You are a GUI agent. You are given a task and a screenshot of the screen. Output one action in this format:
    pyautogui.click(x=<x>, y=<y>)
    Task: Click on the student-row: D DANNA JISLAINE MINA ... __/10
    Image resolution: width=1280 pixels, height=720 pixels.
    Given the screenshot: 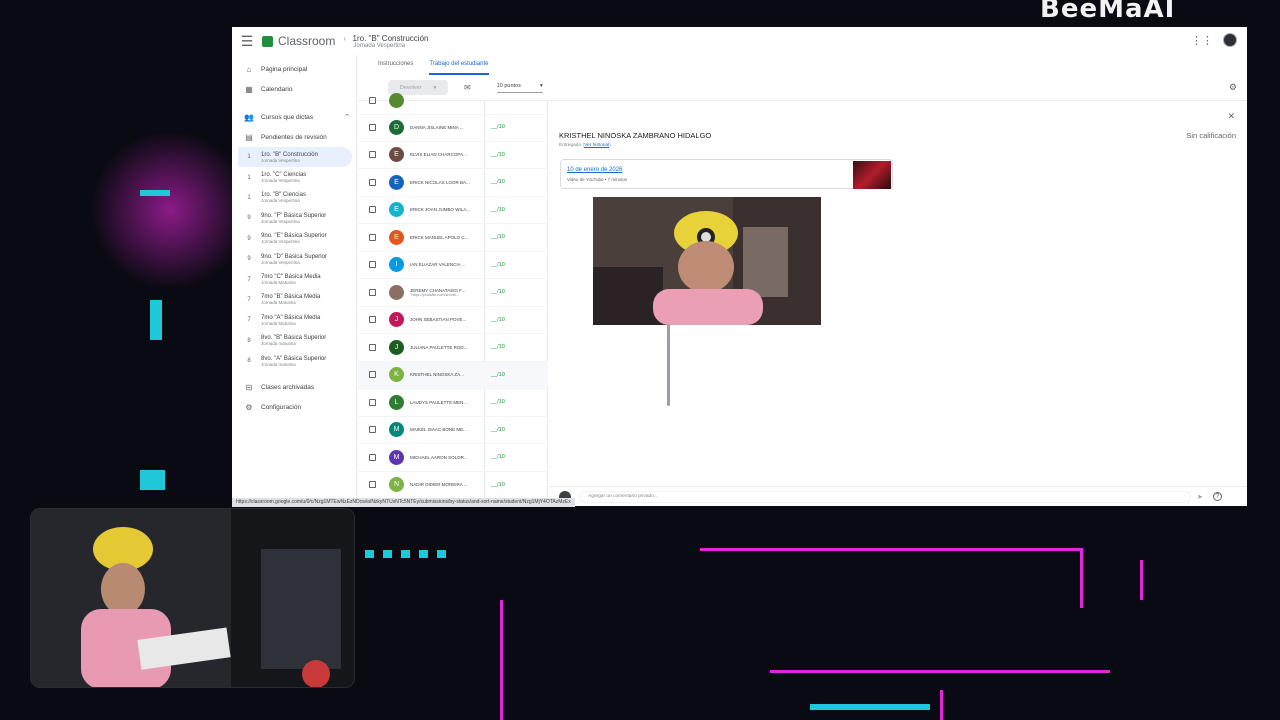 What is the action you would take?
    pyautogui.click(x=453, y=128)
    